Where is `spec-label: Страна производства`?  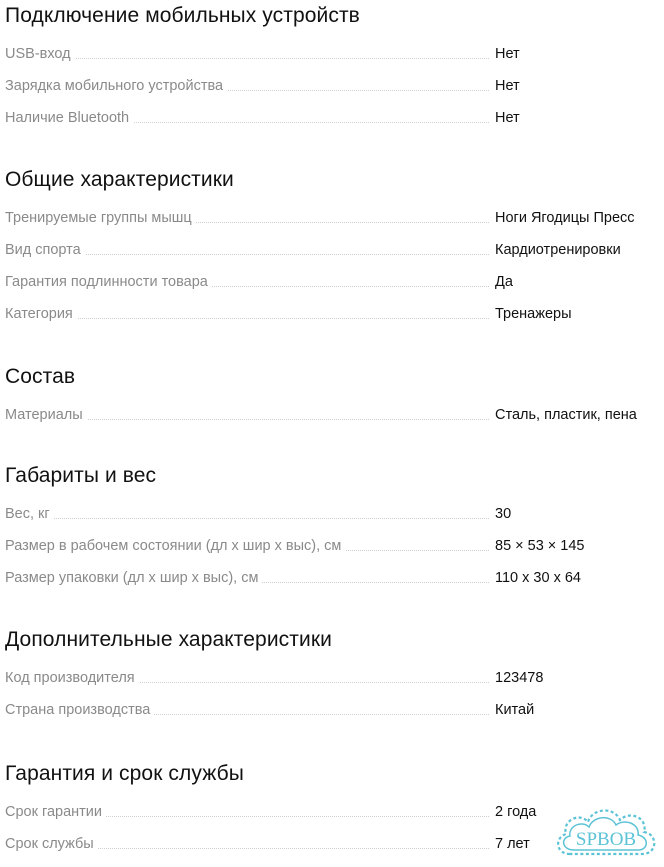
spec-label: Страна производства is located at coordinates (80, 710).